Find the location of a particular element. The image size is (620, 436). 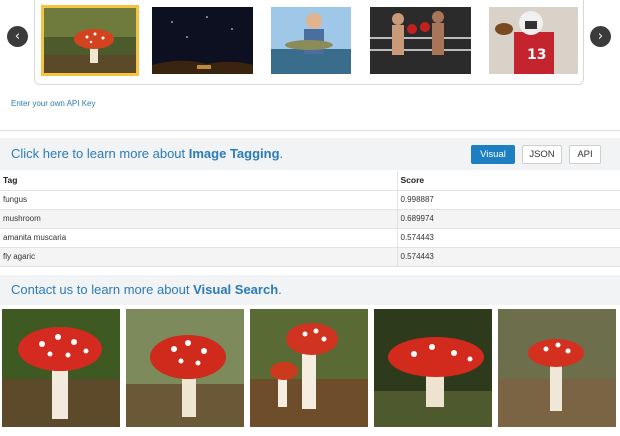

carousel-prev-icon: ‹ is located at coordinates (17, 36).